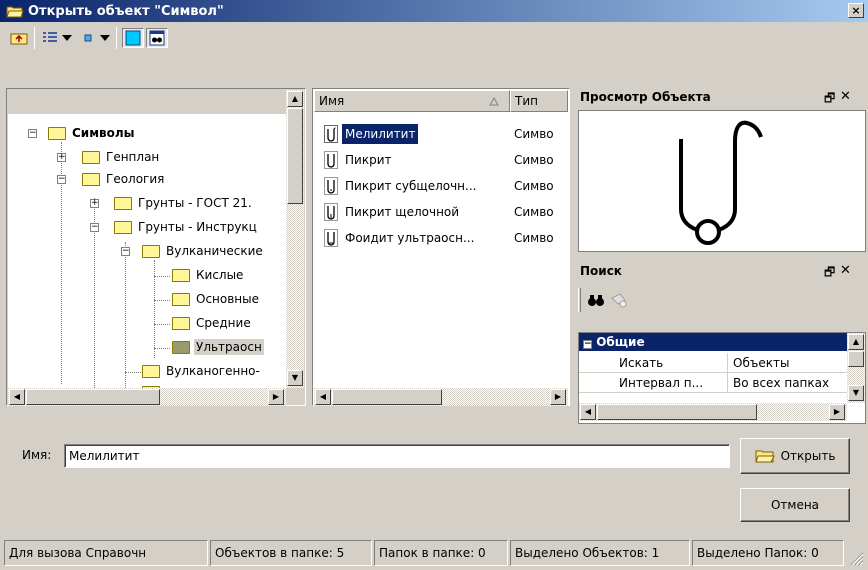 Image resolution: width=868 pixels, height=570 pixels. What do you see at coordinates (713, 342) in the screenshot?
I see `property-category: − Общие` at bounding box center [713, 342].